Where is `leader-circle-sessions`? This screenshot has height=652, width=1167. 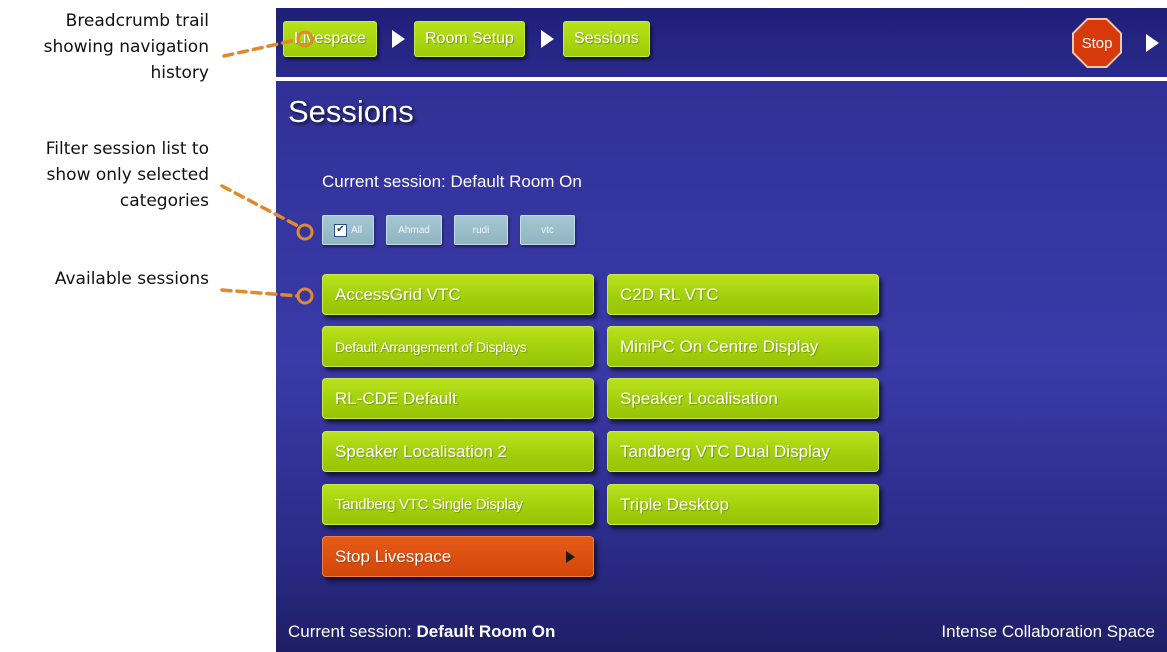
leader-circle-sessions is located at coordinates (305, 296).